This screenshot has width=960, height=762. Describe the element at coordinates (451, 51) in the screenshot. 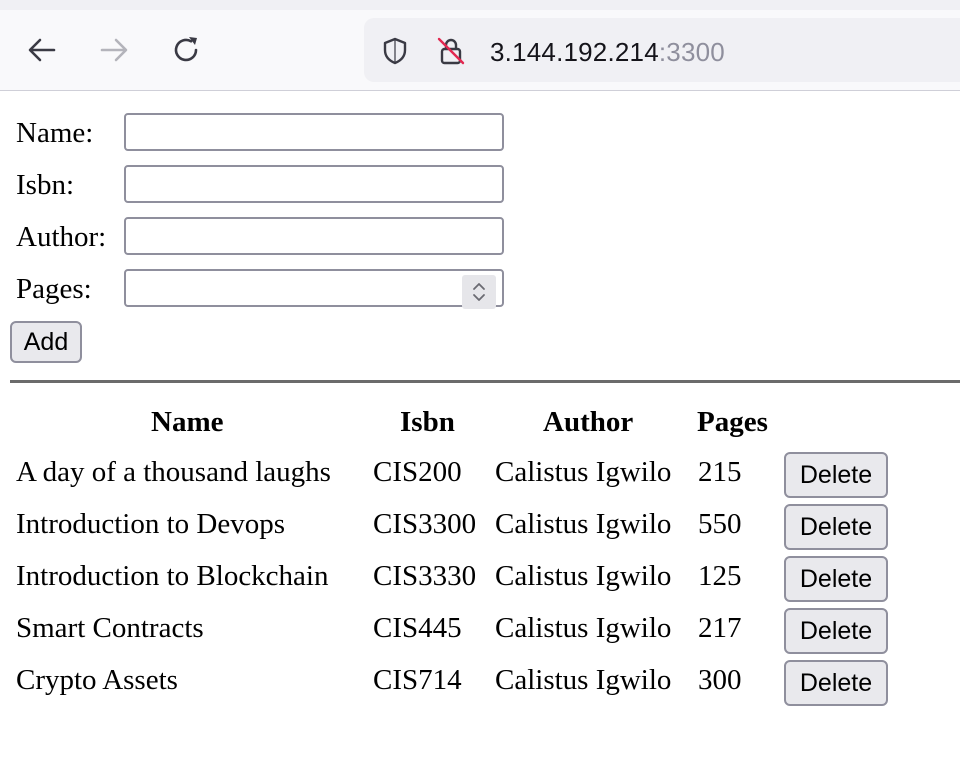

I see `insecure-lock-icon` at that location.